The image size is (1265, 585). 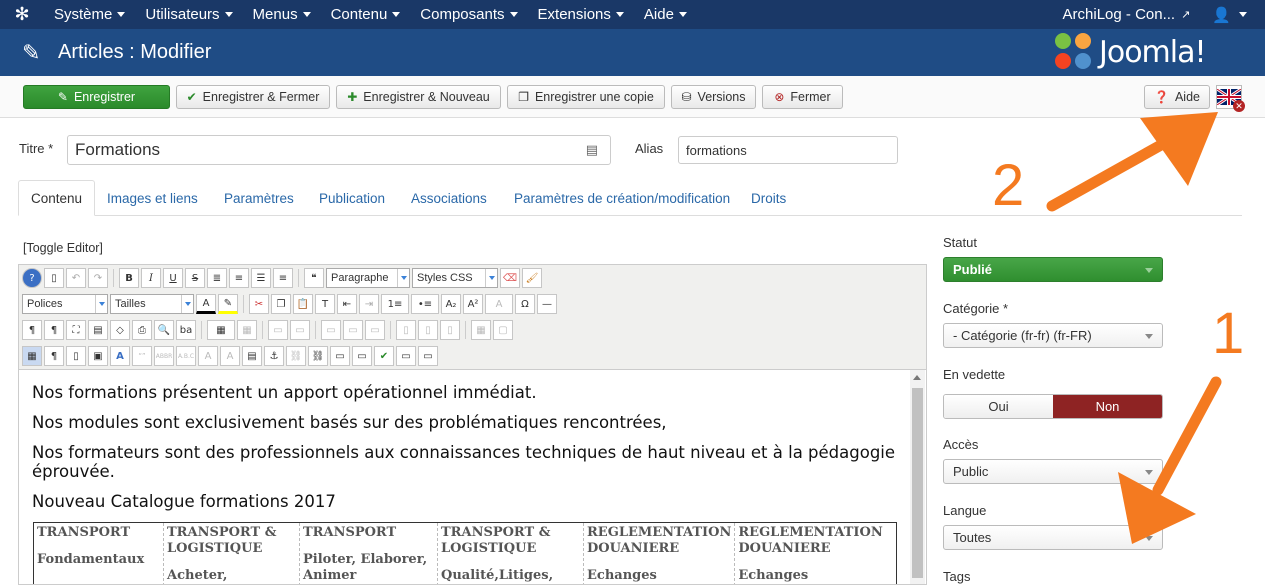 I want to click on link-icon: ⛓, so click(x=318, y=356).